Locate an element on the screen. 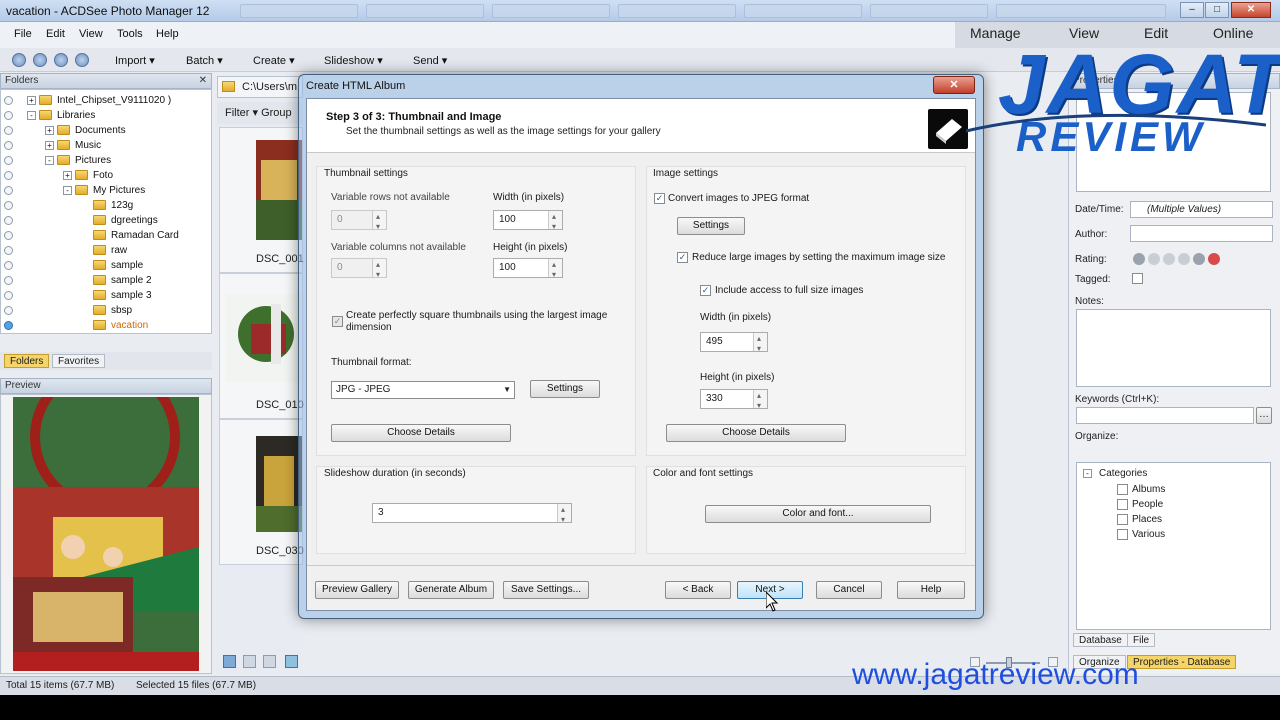  thumbnail-card: DSC_001 is located at coordinates (261, 200).